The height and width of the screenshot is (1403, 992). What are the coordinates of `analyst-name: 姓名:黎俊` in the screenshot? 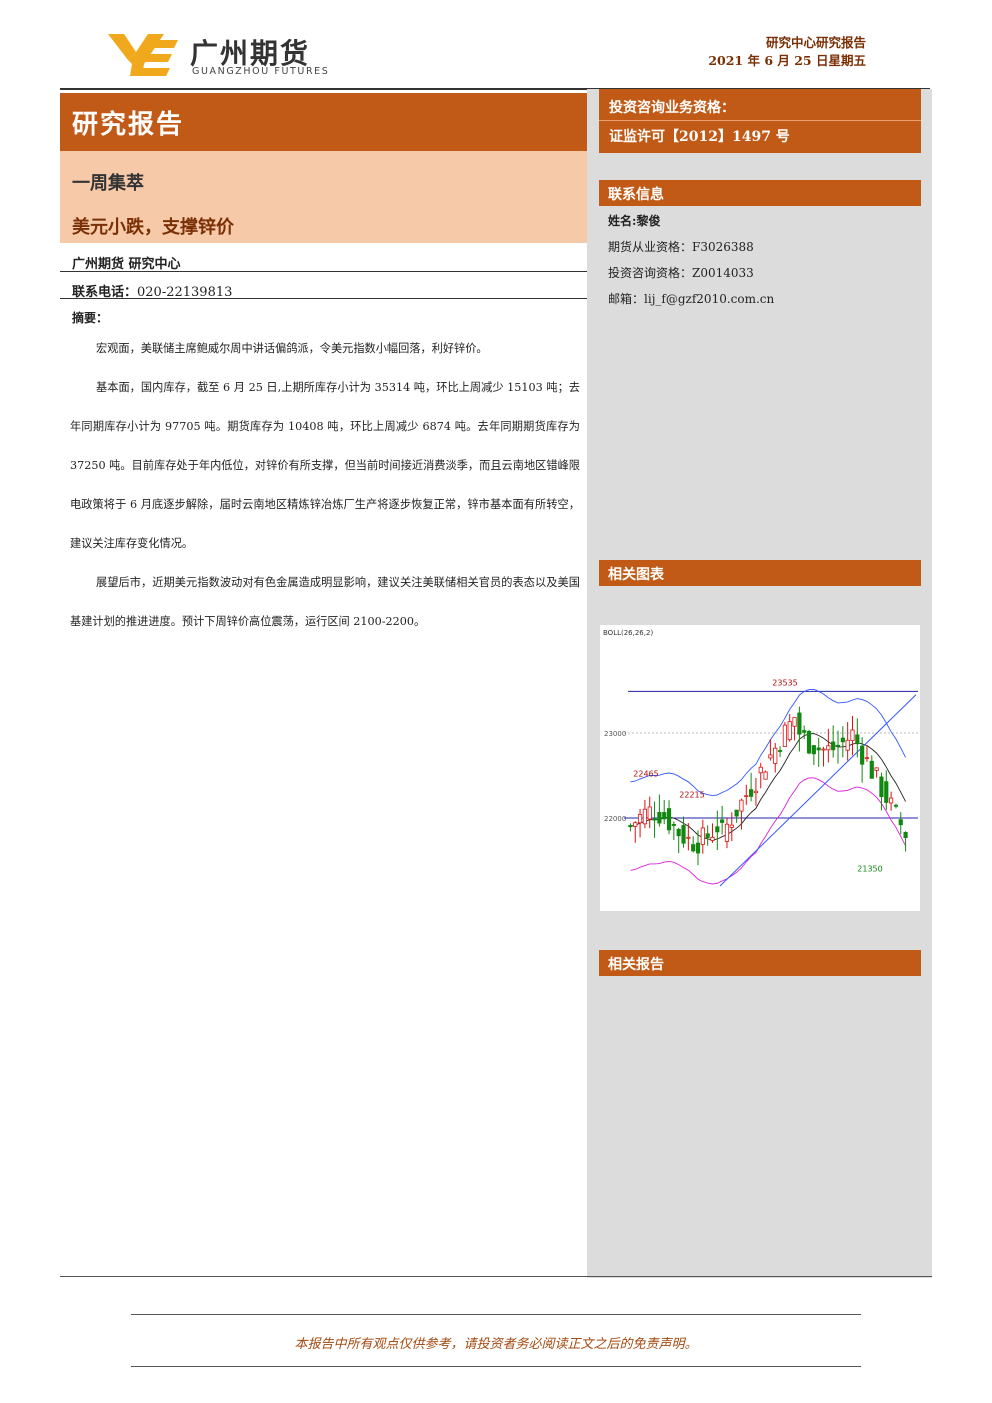 It's located at (634, 220).